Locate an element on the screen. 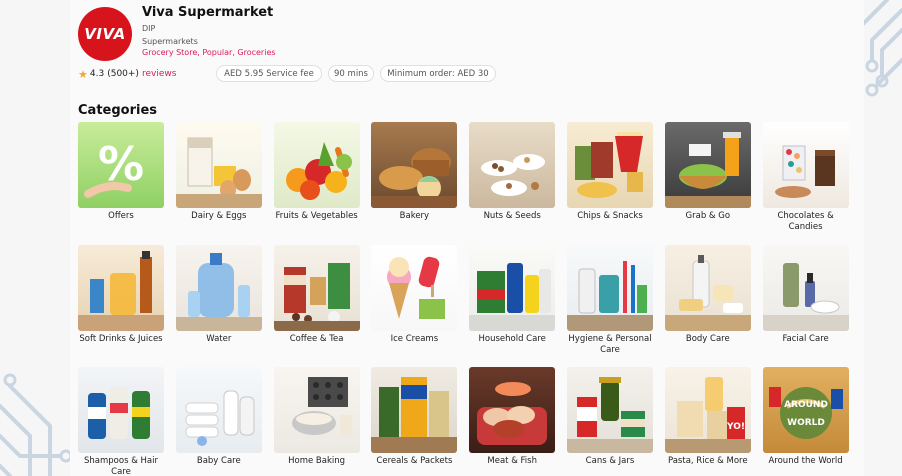 This screenshot has width=902, height=476. svg-text: YO! is located at coordinates (735, 427).